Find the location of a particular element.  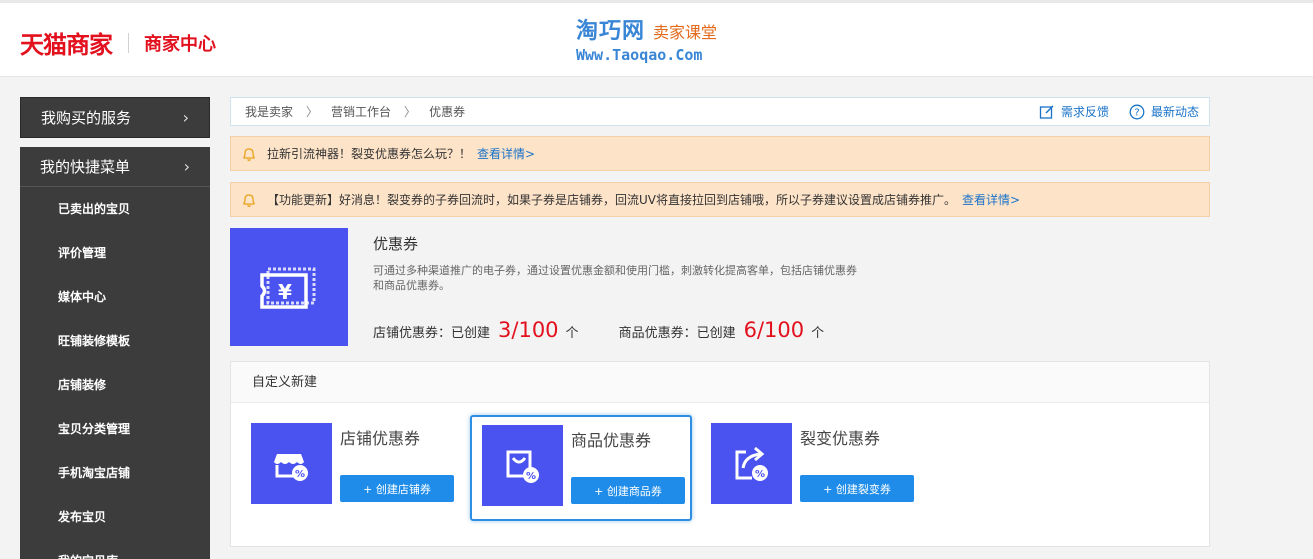

notice-text: 拉新引流神器！裂变优惠券怎么玩？！ is located at coordinates (369, 154).